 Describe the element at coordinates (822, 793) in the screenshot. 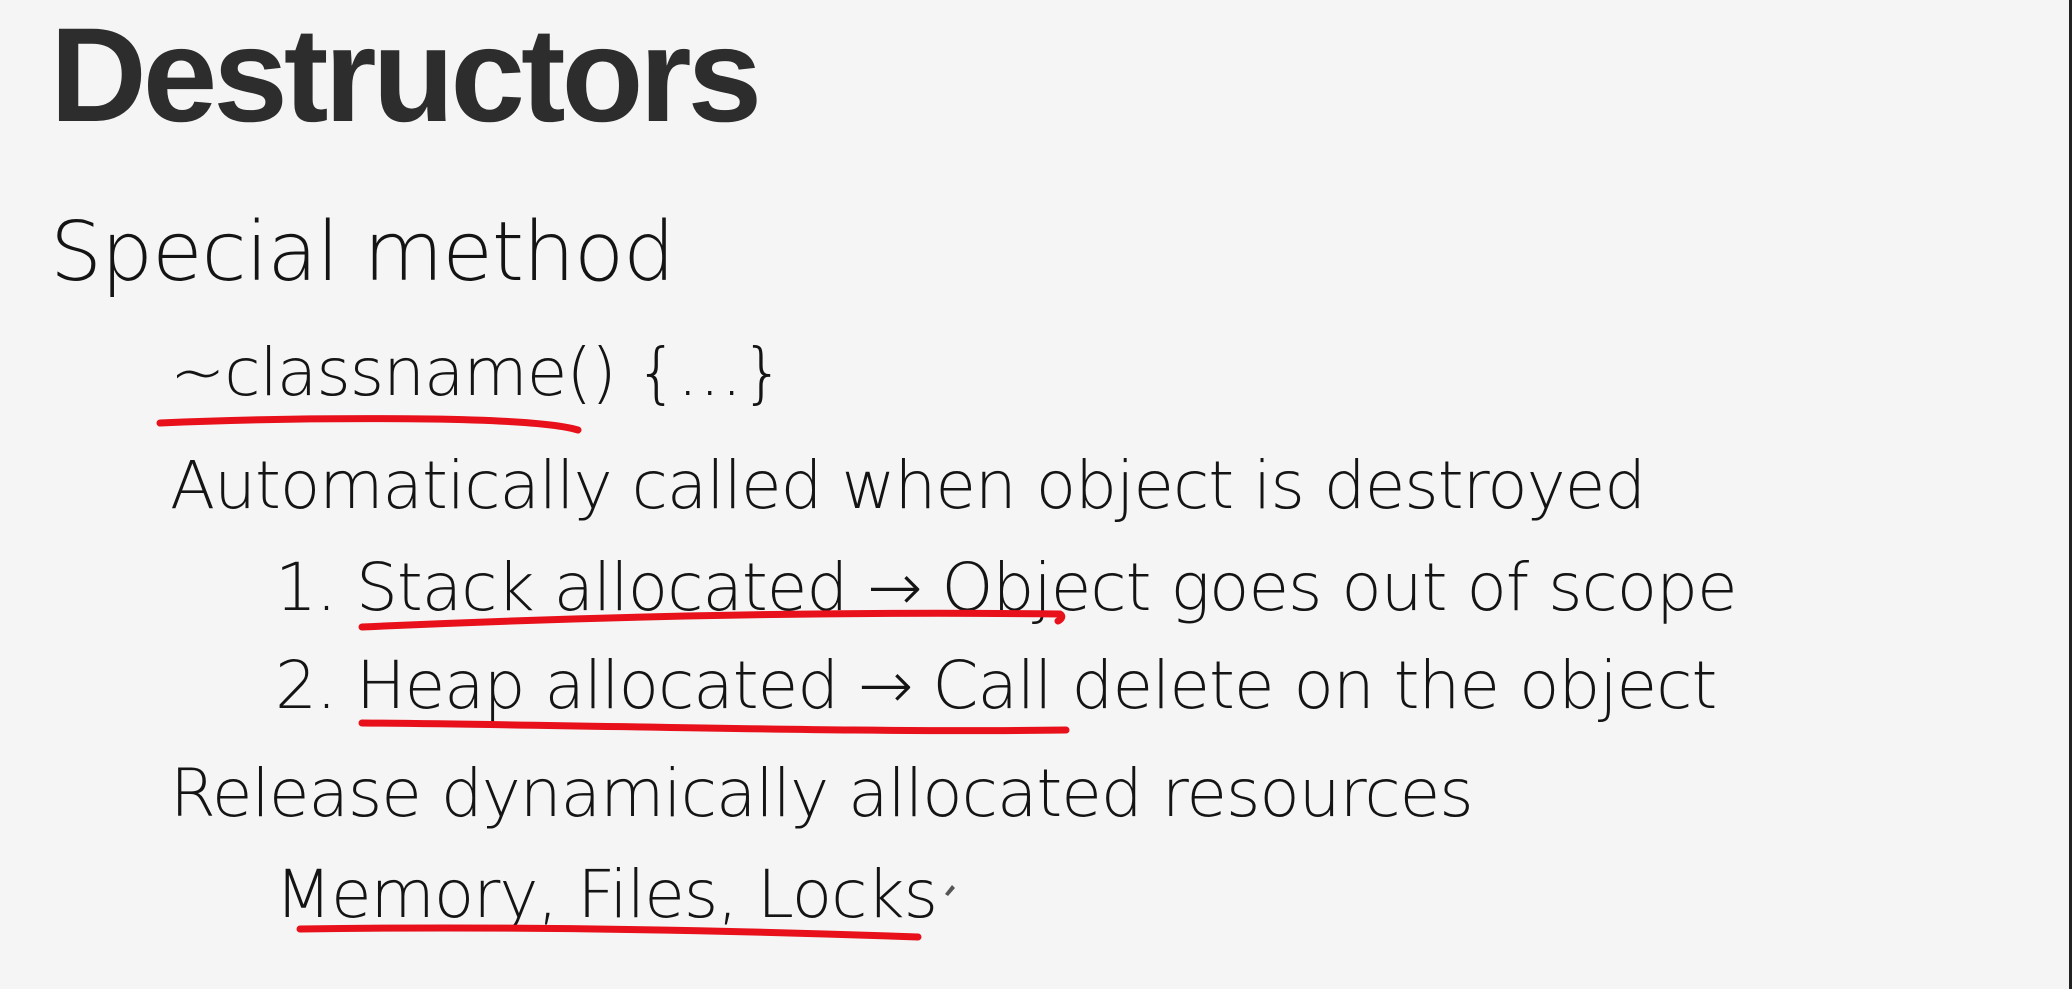

I see `bullet-release-resources: Release dynamically allocated resources` at that location.